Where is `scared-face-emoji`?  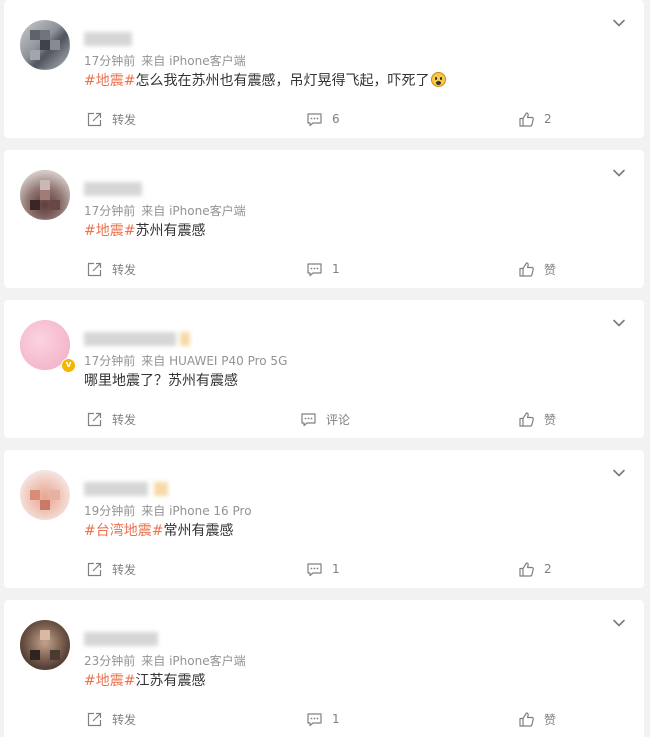
scared-face-emoji is located at coordinates (439, 79).